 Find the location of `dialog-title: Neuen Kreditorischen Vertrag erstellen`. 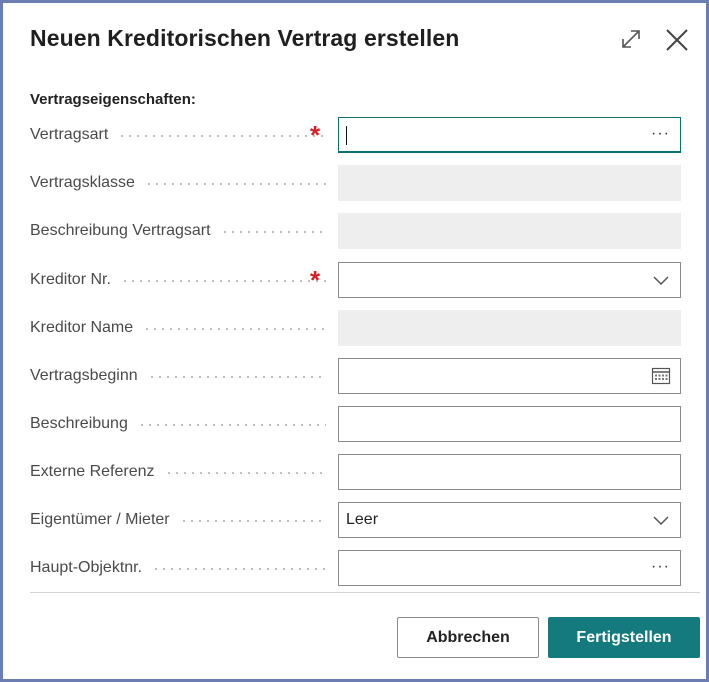

dialog-title: Neuen Kreditorischen Vertrag erstellen is located at coordinates (245, 38).